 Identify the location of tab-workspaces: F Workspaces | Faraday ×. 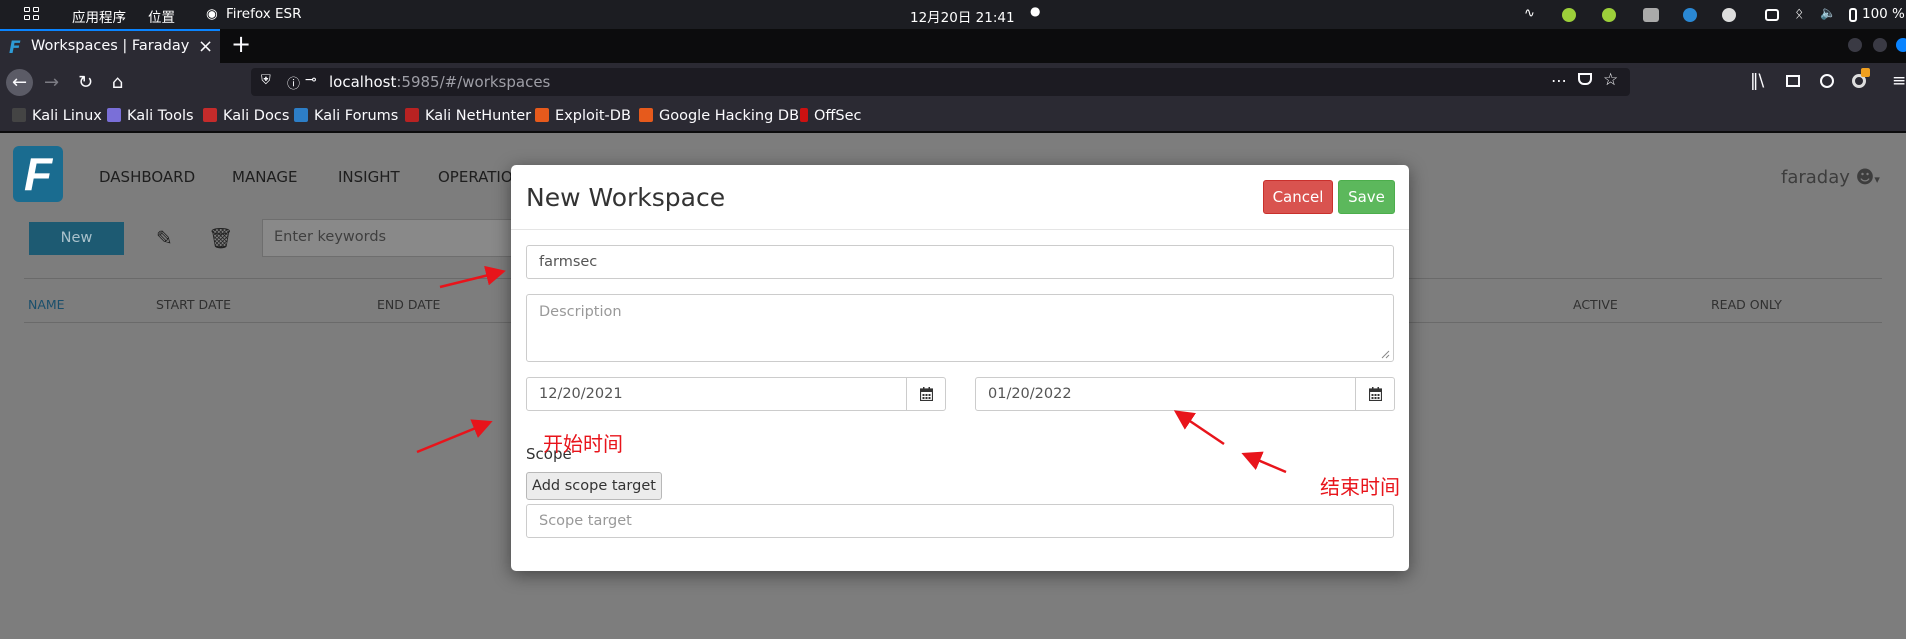
(110, 46).